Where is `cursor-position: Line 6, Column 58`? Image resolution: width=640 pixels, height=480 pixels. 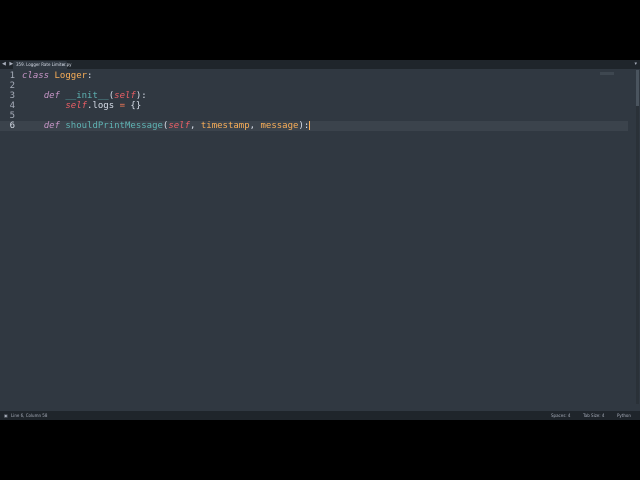
cursor-position: Line 6, Column 58 is located at coordinates (29, 415).